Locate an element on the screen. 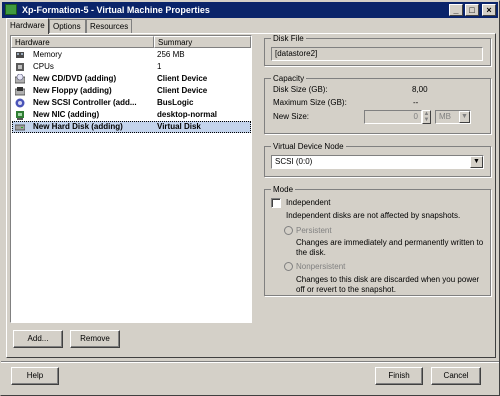  device-node-dropdown-icon: ▼ is located at coordinates (476, 162).